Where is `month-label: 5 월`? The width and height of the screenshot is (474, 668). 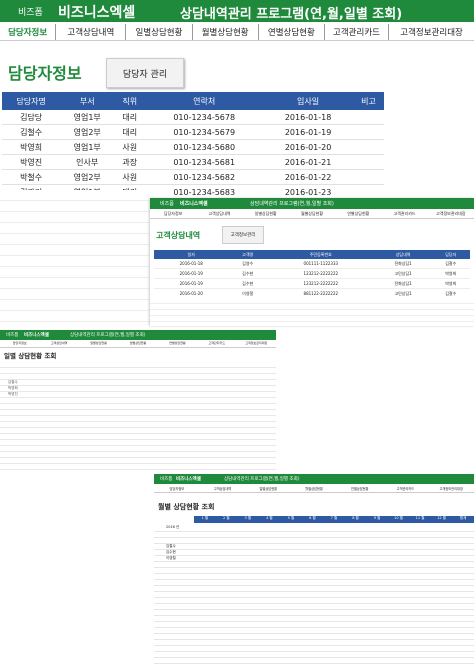
month-label: 5 월 is located at coordinates (291, 518).